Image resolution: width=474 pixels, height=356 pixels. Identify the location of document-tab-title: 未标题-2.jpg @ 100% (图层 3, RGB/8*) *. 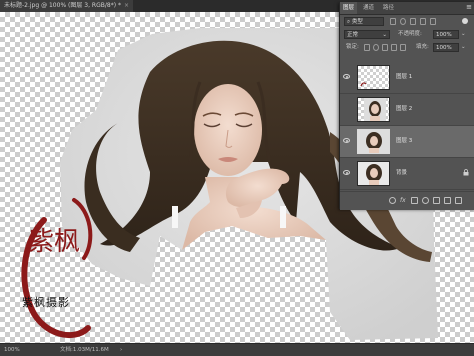
(62, 5).